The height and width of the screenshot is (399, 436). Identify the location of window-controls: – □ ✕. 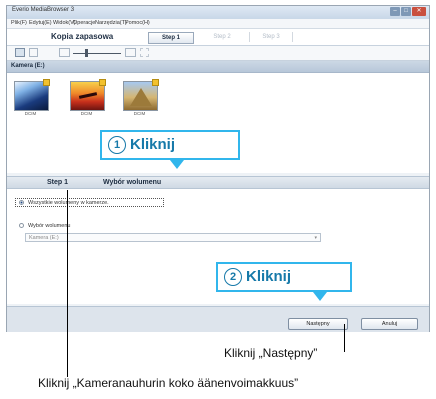
(408, 11).